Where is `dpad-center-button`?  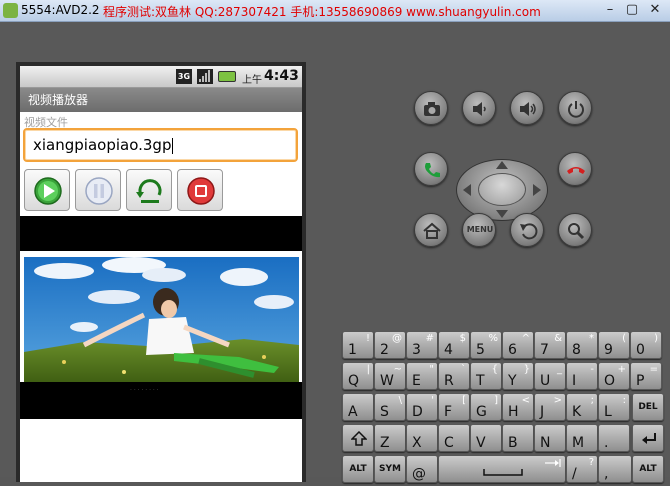
dpad-center-button is located at coordinates (502, 189).